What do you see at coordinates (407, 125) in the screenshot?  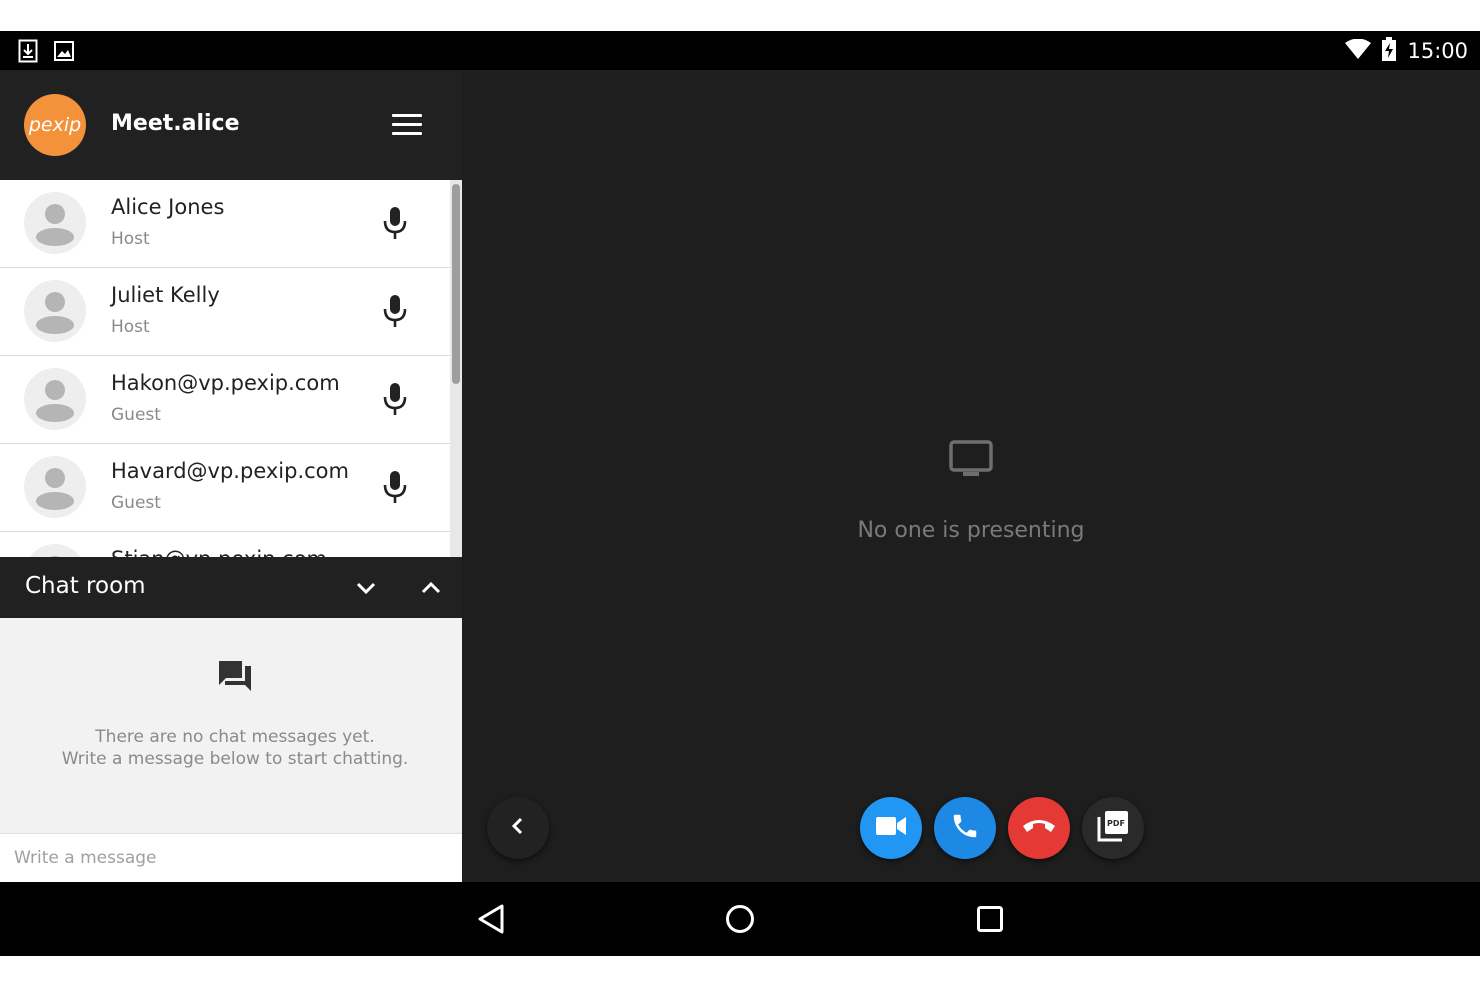 I see `hamburger-menu-icon` at bounding box center [407, 125].